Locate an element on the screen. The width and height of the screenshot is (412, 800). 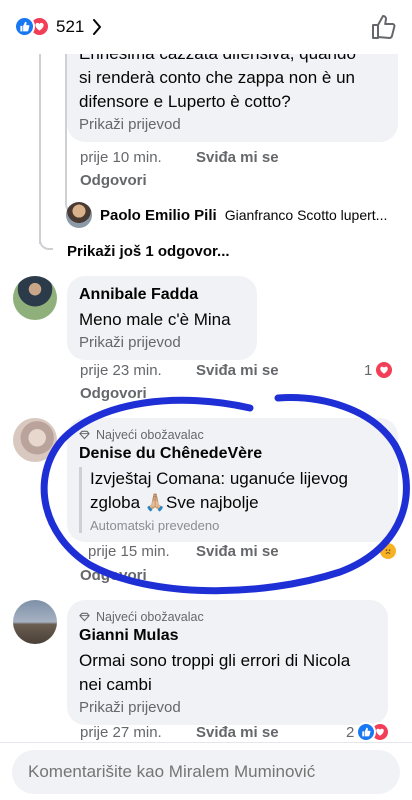
comment-meta: prije 27 min. Sviđa mi se is located at coordinates (179, 732).